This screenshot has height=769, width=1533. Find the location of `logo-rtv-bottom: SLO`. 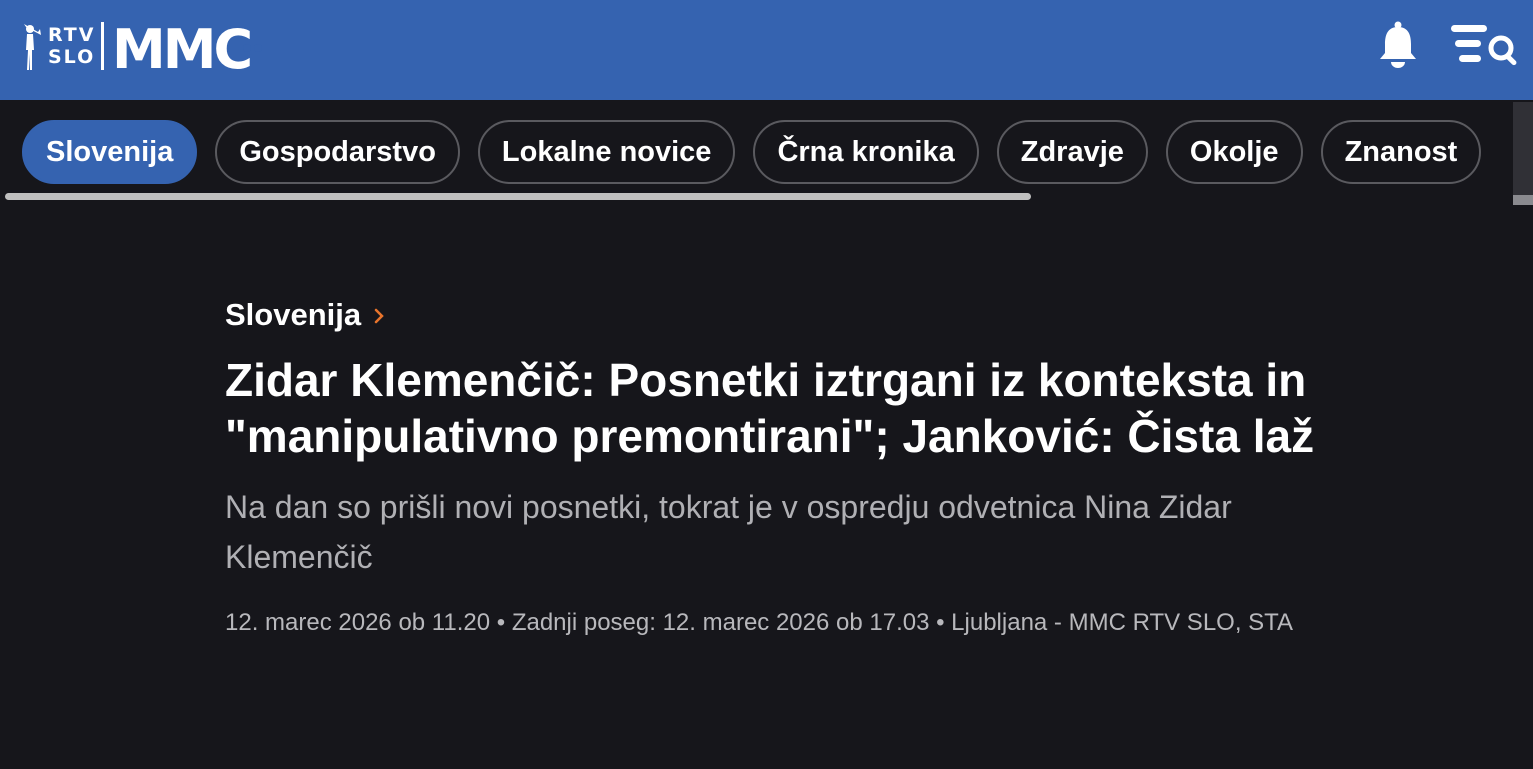

logo-rtv-bottom: SLO is located at coordinates (72, 57).